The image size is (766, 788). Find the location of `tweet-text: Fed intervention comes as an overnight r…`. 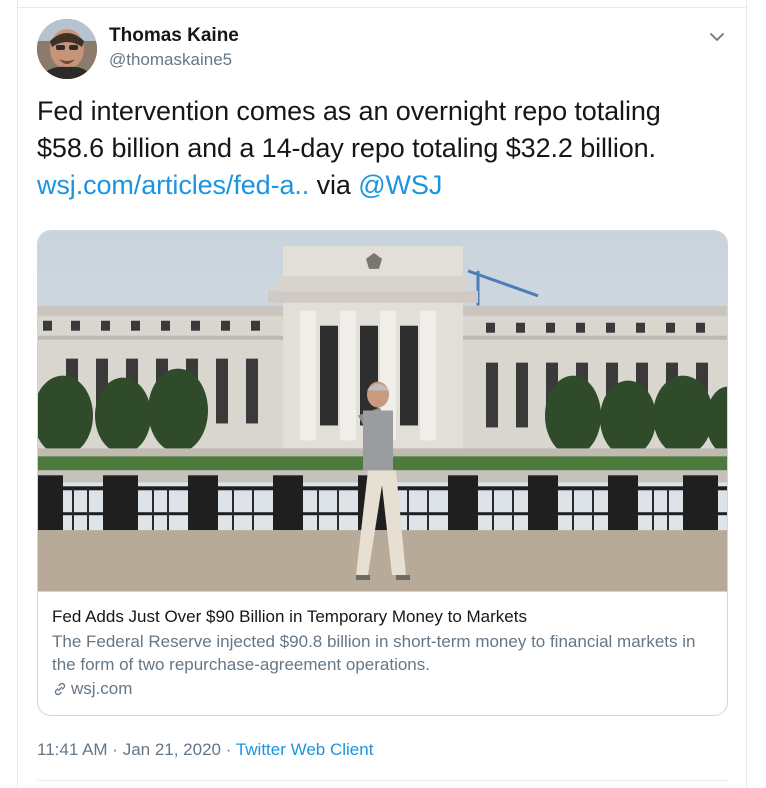

tweet-text: Fed intervention comes as an overnight r… is located at coordinates (387, 148).